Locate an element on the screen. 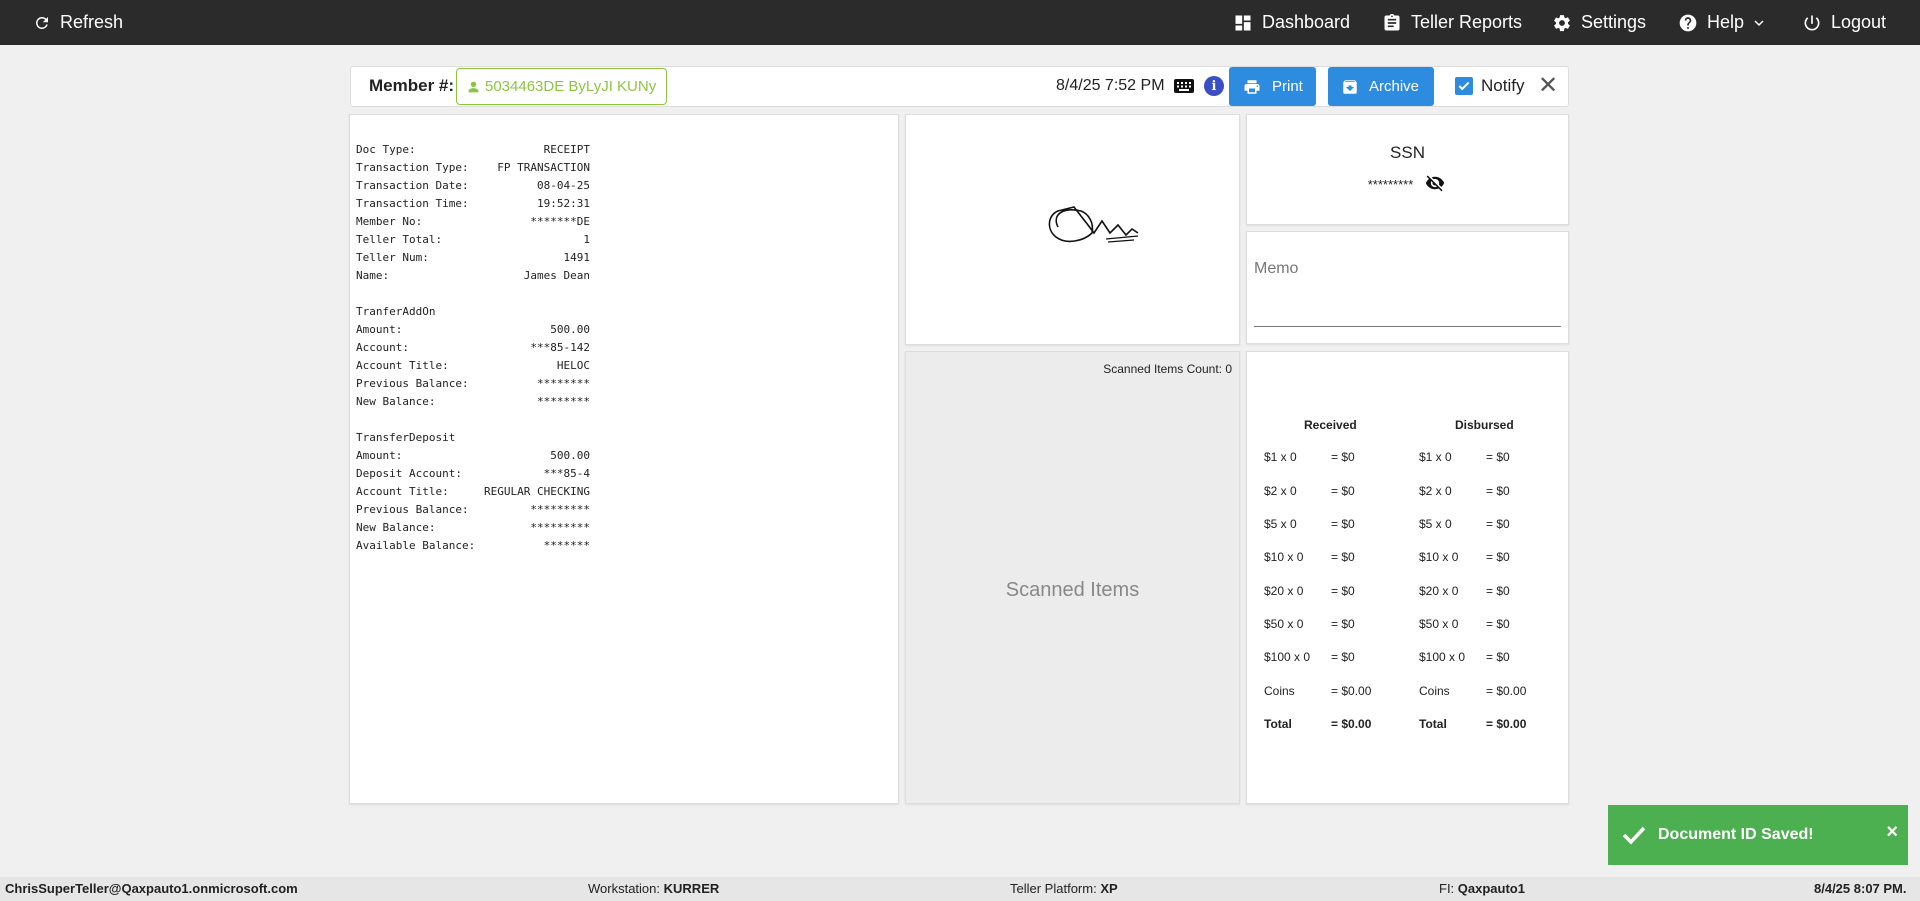  fi-value: Qaxpauto1 is located at coordinates (1491, 888).